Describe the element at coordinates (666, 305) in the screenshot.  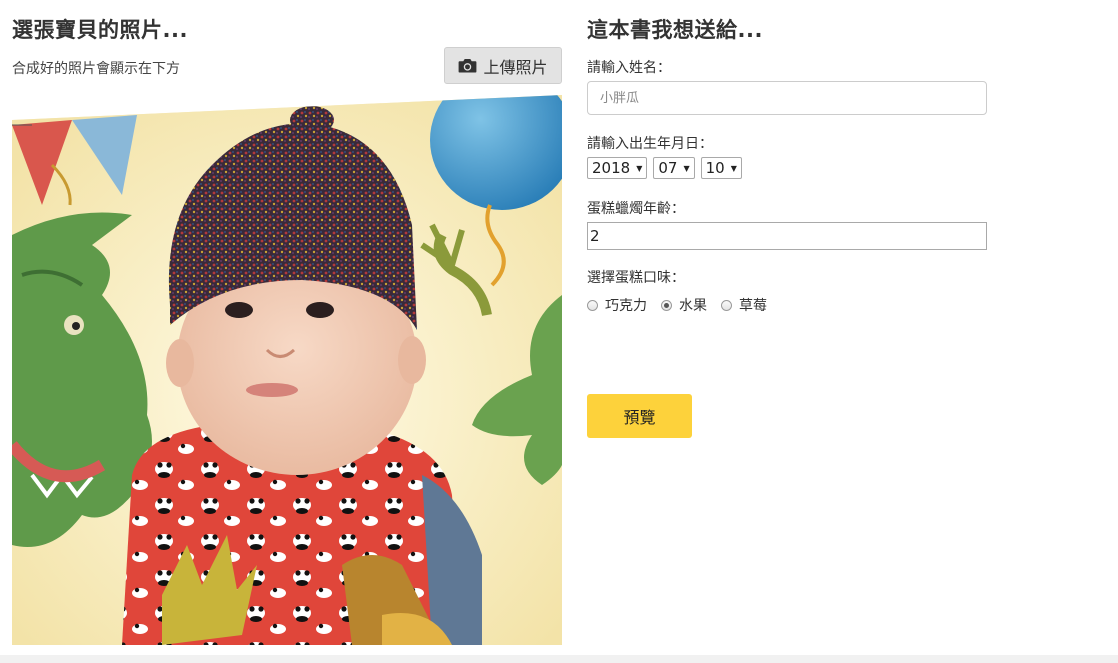
I see `radio-button-selected` at that location.